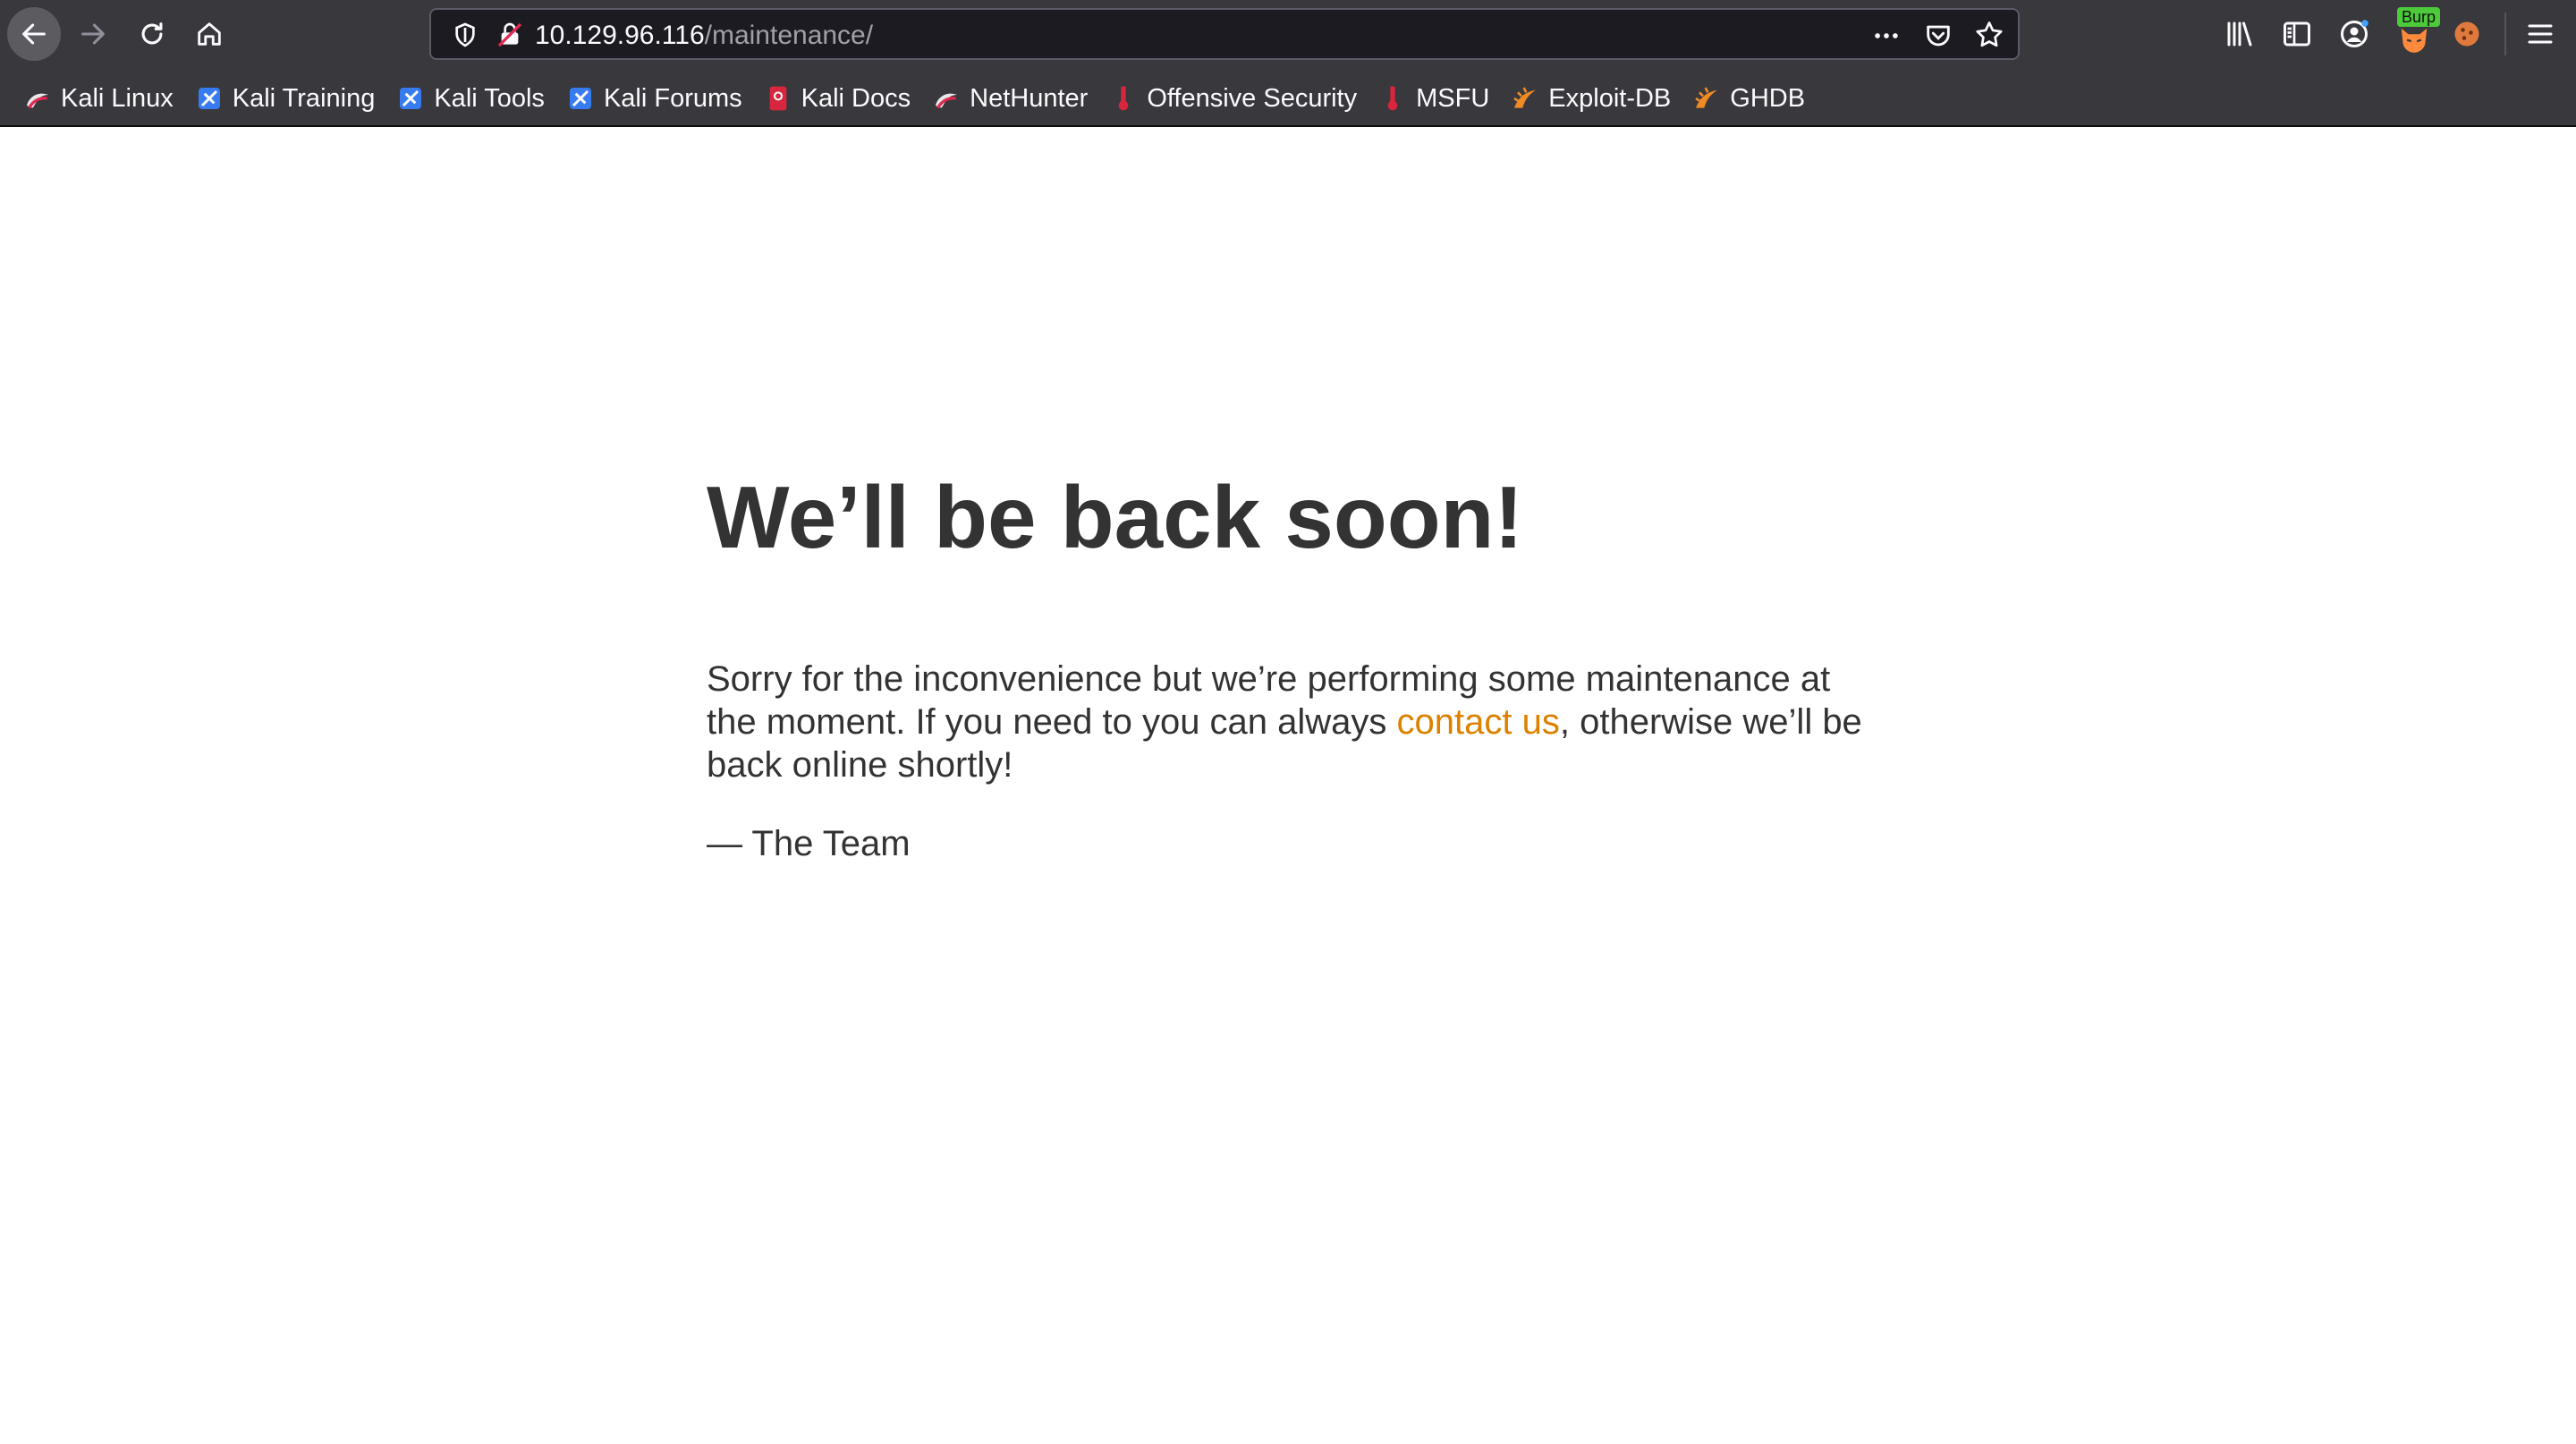 The height and width of the screenshot is (1444, 2576). Describe the element at coordinates (1886, 36) in the screenshot. I see `more-options-icon` at that location.